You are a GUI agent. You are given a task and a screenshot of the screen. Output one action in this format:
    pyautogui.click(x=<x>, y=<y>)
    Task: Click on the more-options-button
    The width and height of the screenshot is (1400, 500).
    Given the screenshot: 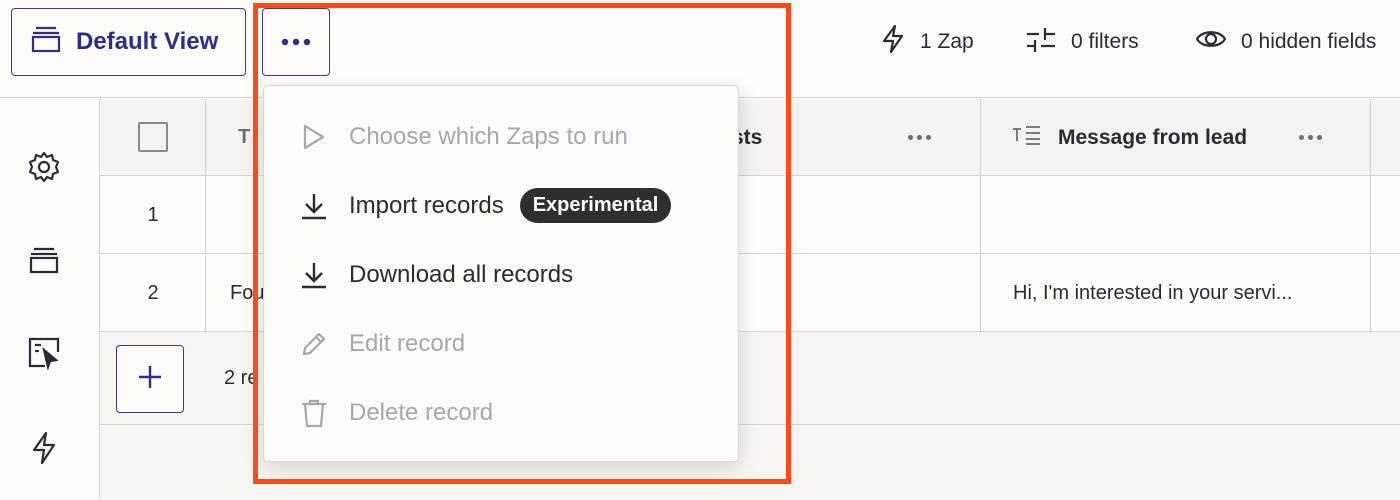 What is the action you would take?
    pyautogui.click(x=296, y=42)
    